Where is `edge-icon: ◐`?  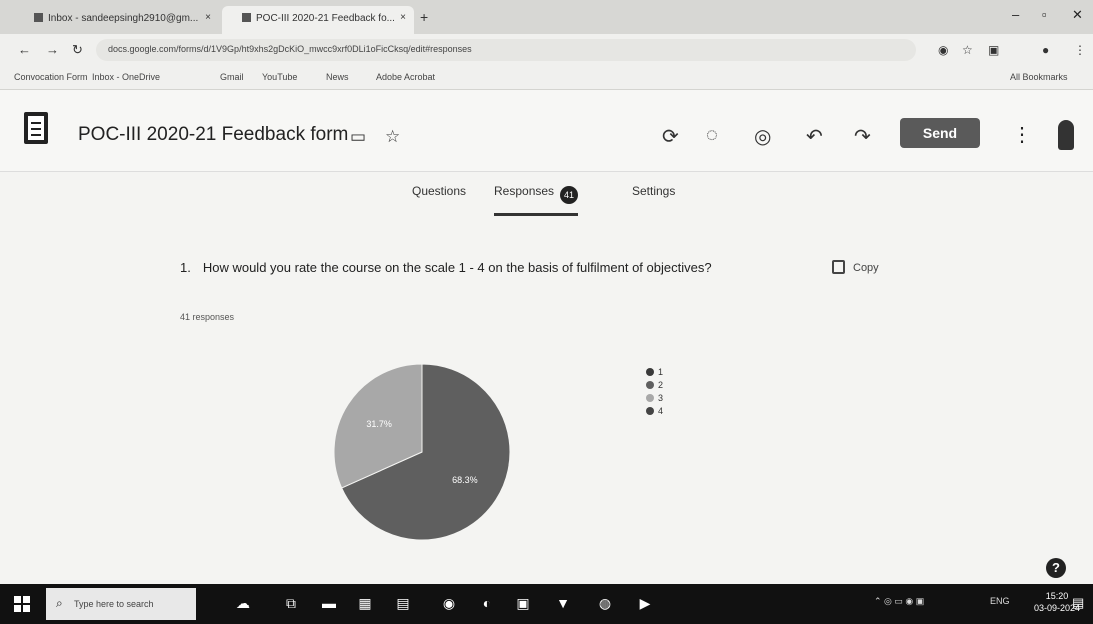
edge-icon: ◐ is located at coordinates (487, 603).